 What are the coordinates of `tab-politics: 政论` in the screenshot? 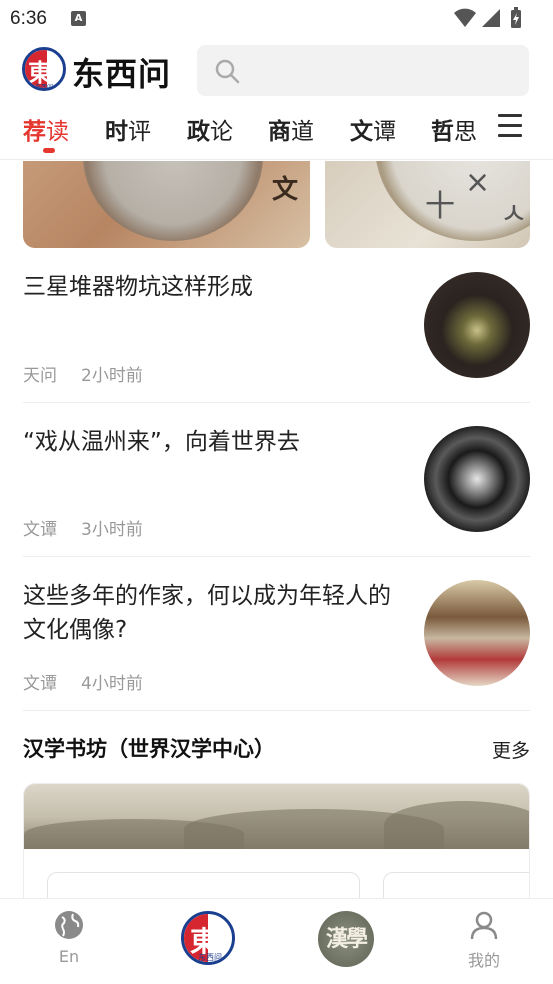 It's located at (210, 129).